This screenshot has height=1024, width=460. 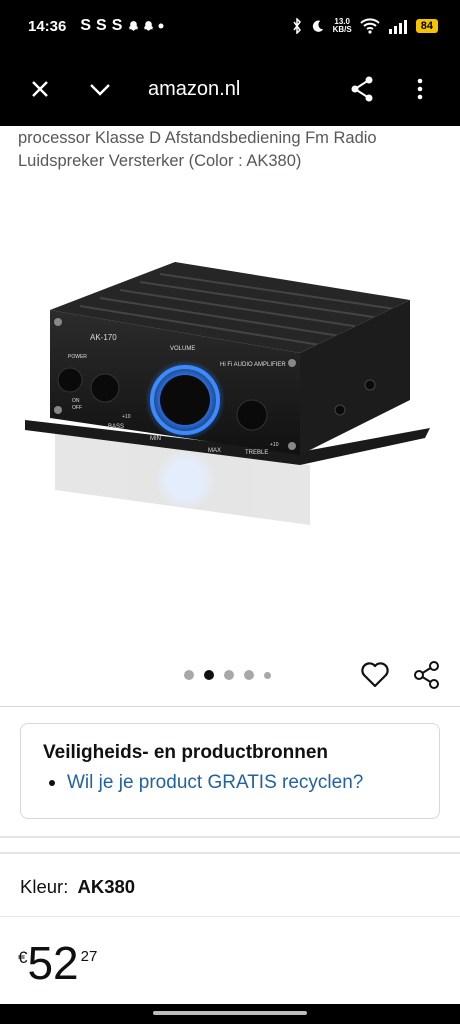 I want to click on moon-icon, so click(x=317, y=26).